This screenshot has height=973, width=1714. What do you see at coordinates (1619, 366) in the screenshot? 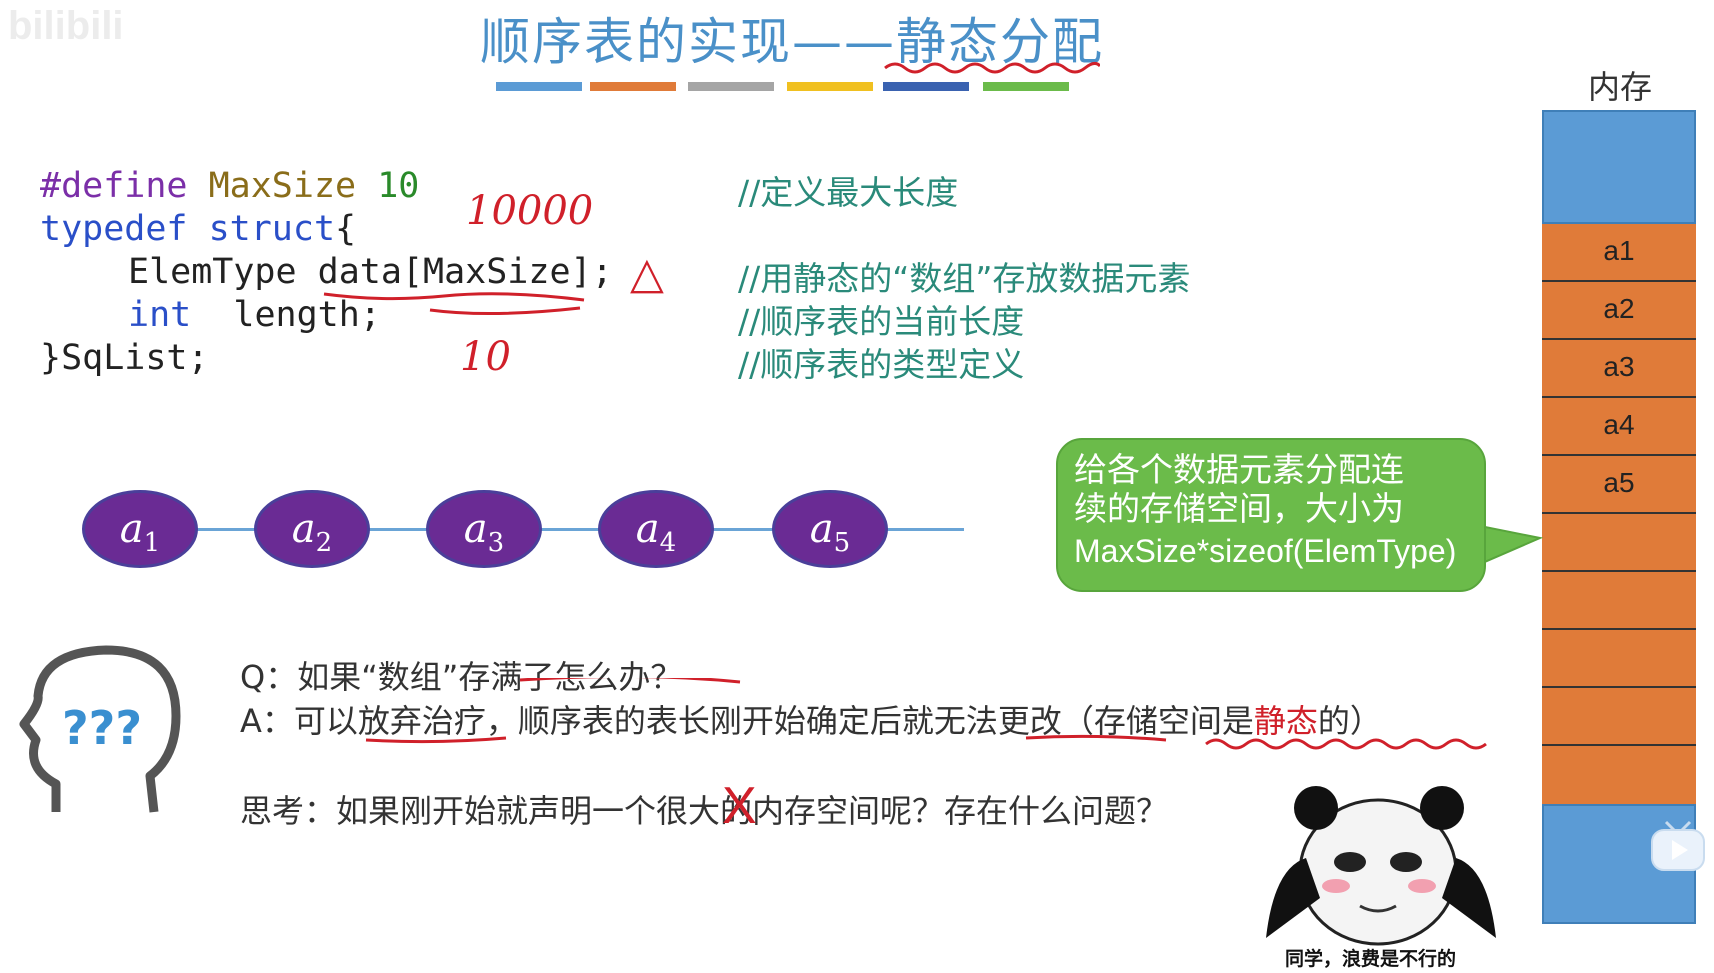
I see `memory-cell-label: a3` at bounding box center [1619, 366].